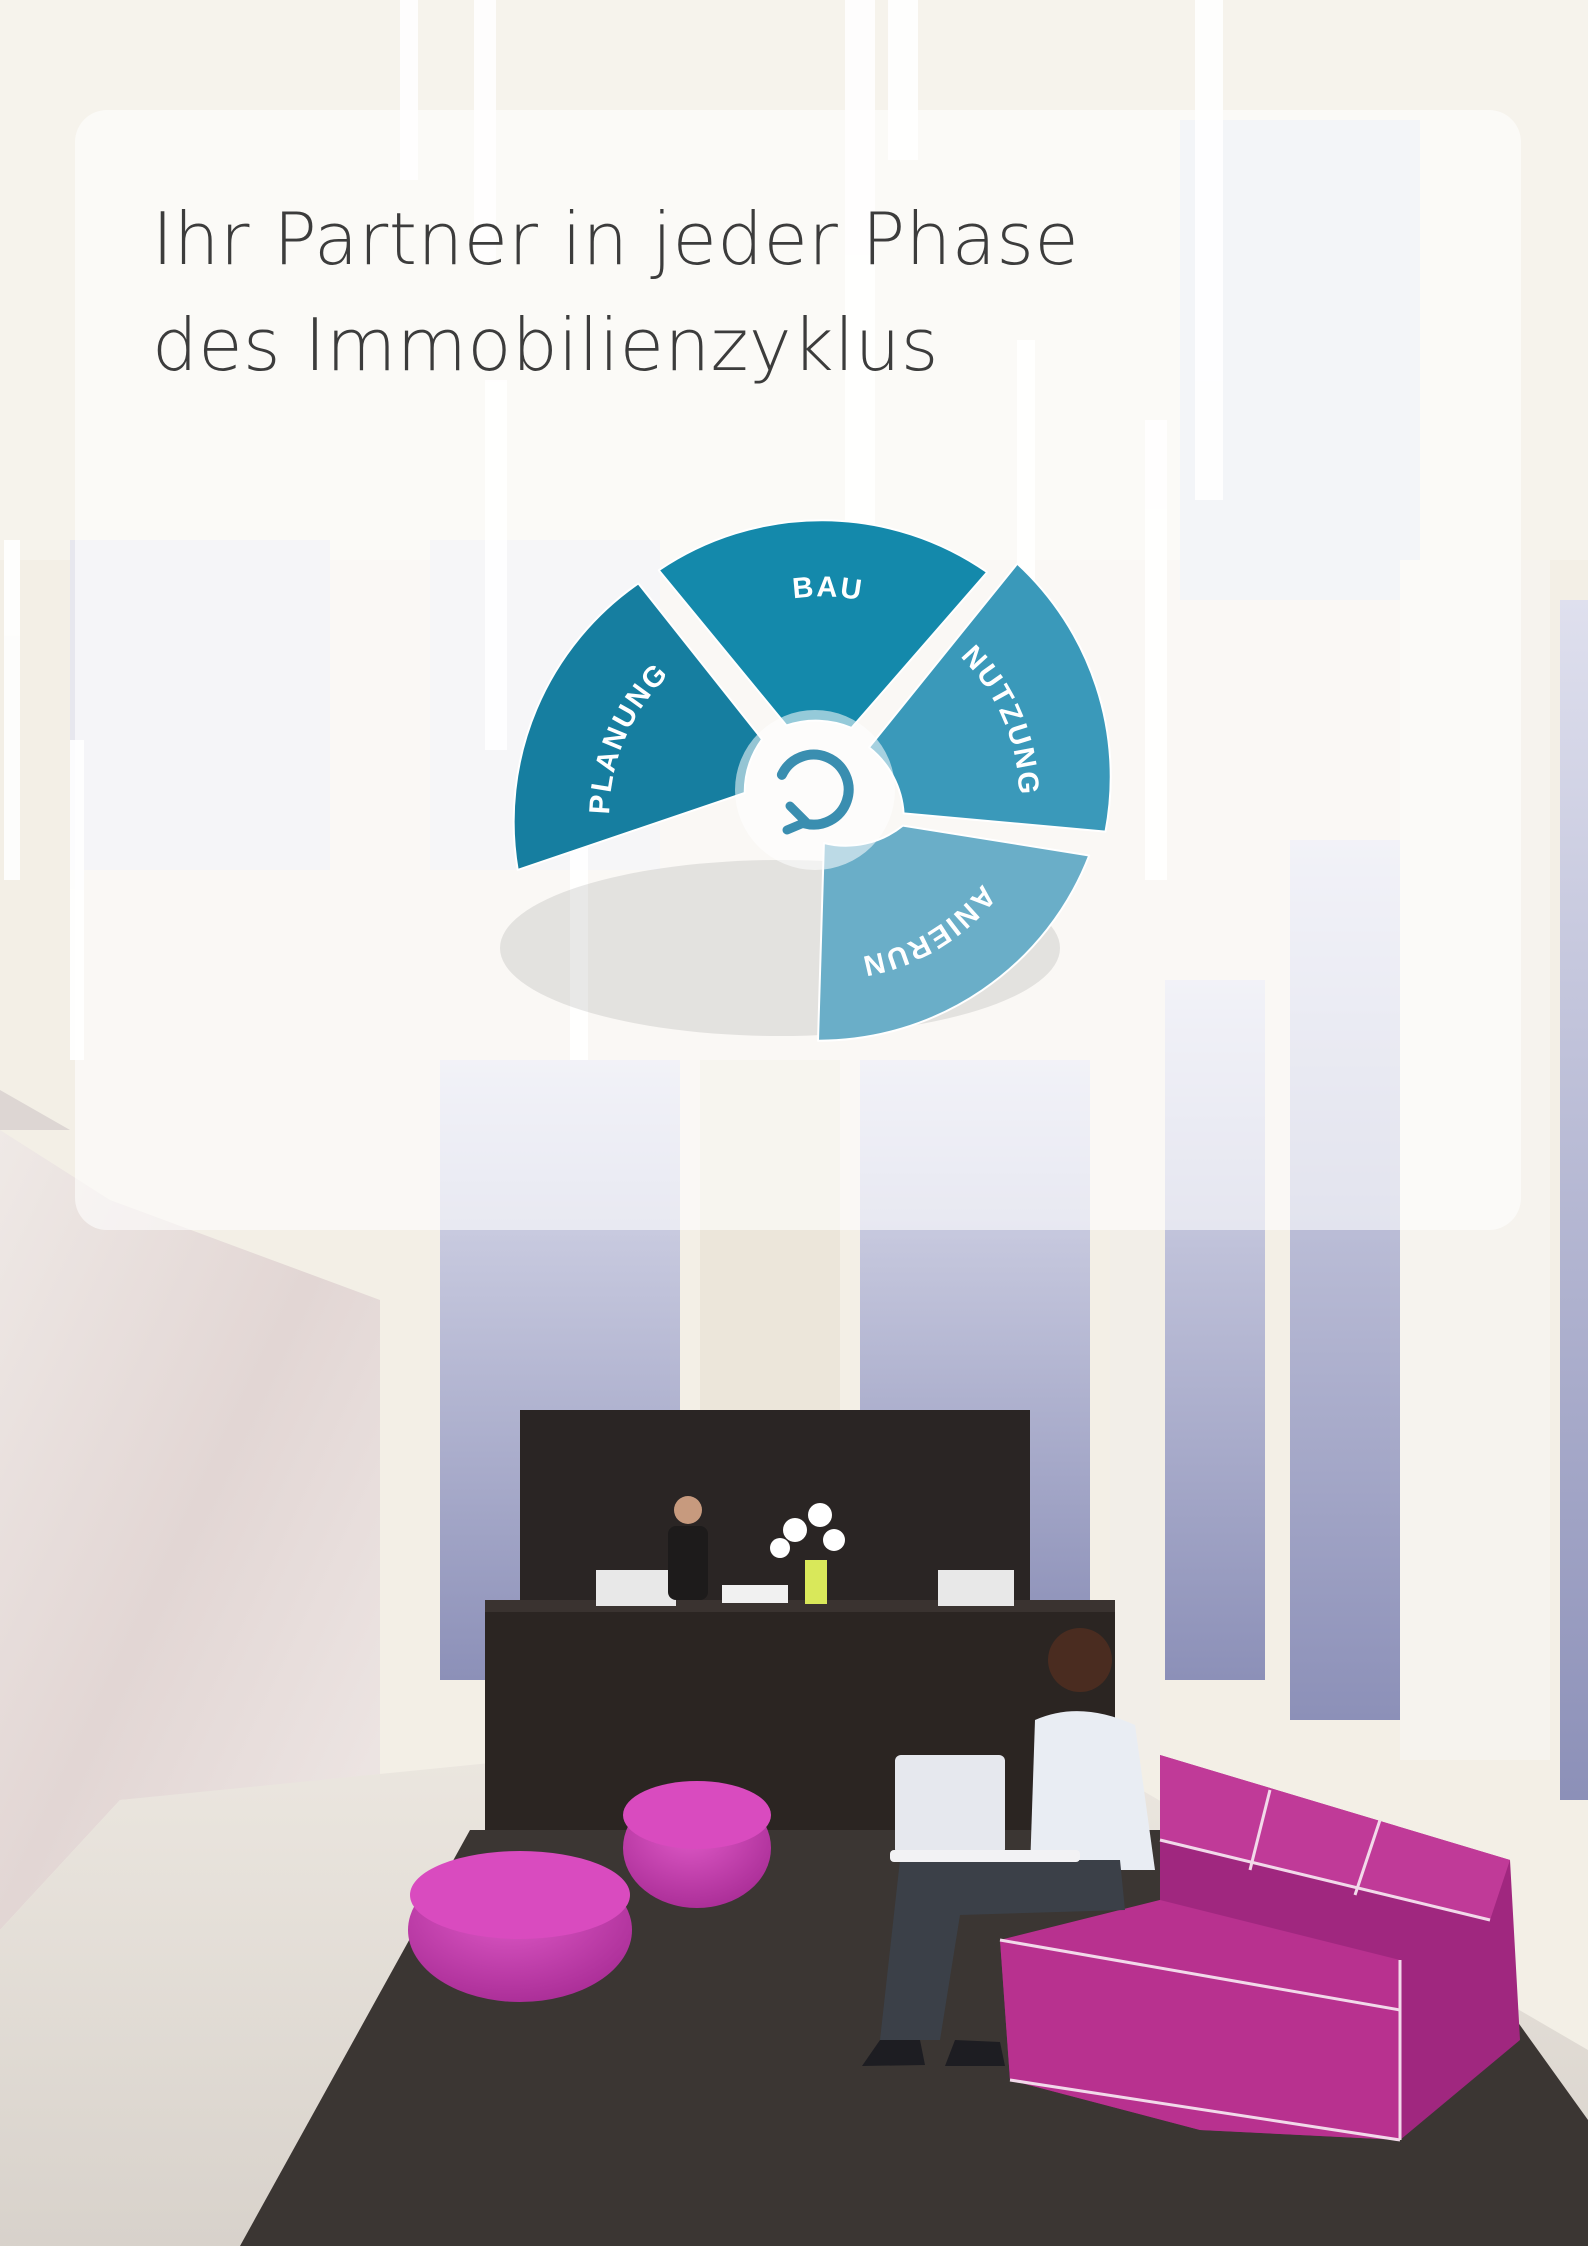  Describe the element at coordinates (828, 589) in the screenshot. I see `label-bau: BAU` at that location.